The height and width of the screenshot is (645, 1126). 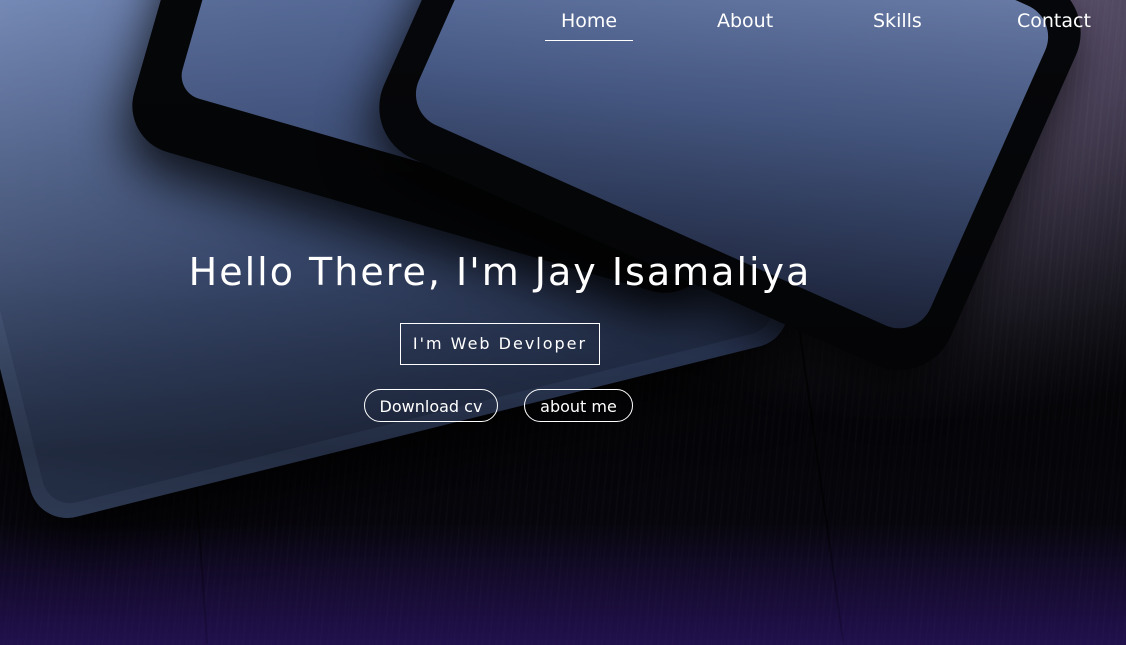 What do you see at coordinates (1054, 21) in the screenshot?
I see `nav-link-contact: Contact` at bounding box center [1054, 21].